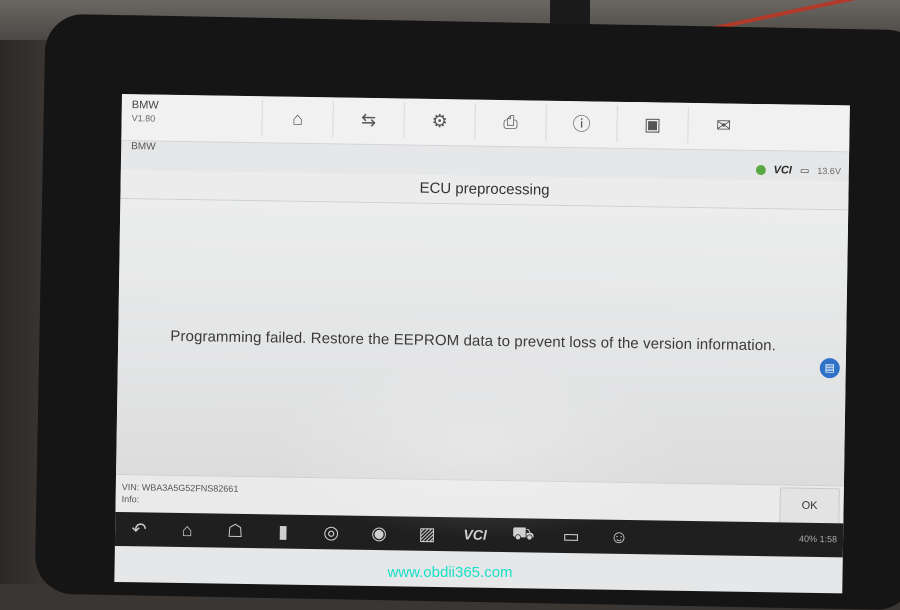  I want to click on vci-nav-icon: VCI, so click(475, 534).